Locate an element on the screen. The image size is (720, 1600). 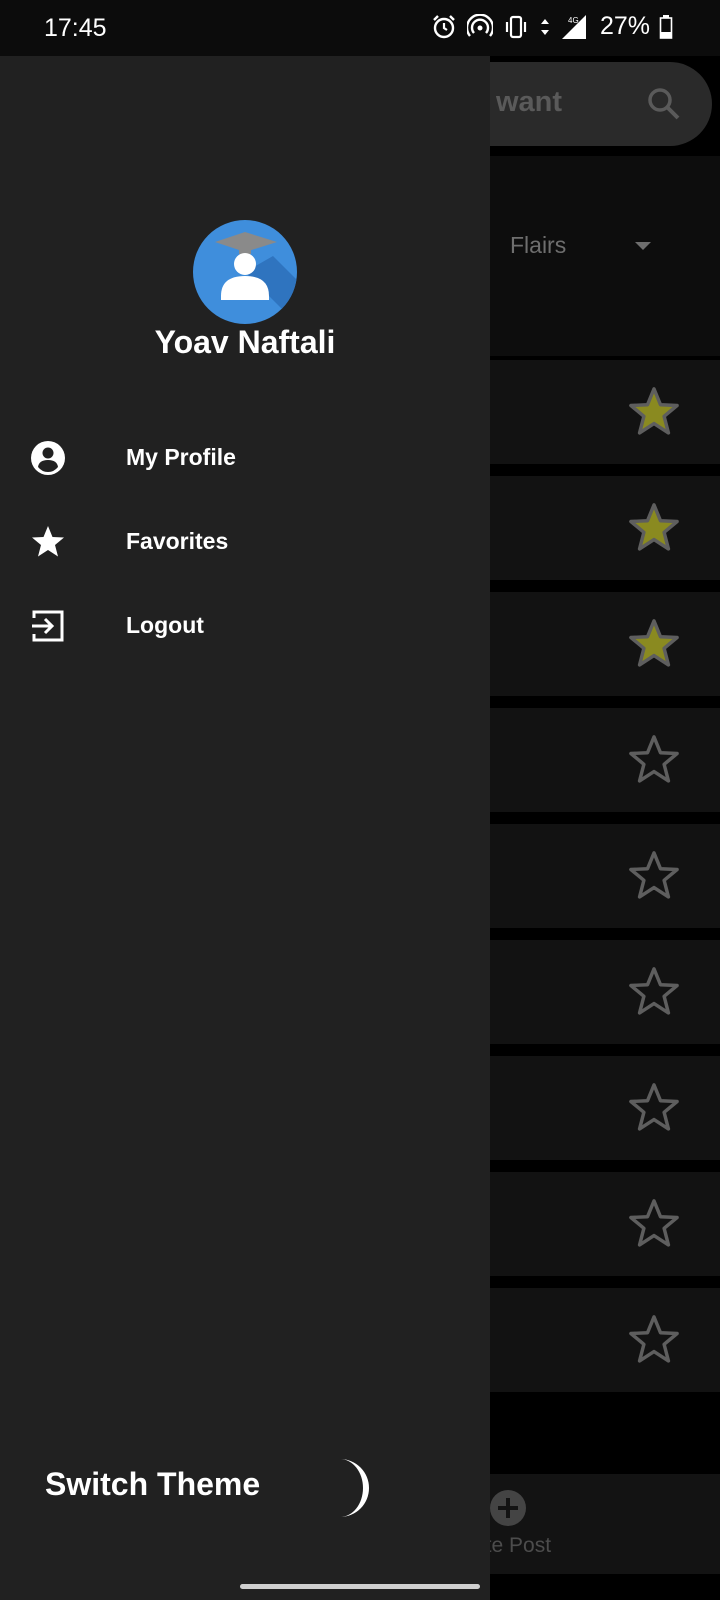
switch-theme-label: Switch Theme is located at coordinates (152, 1484).